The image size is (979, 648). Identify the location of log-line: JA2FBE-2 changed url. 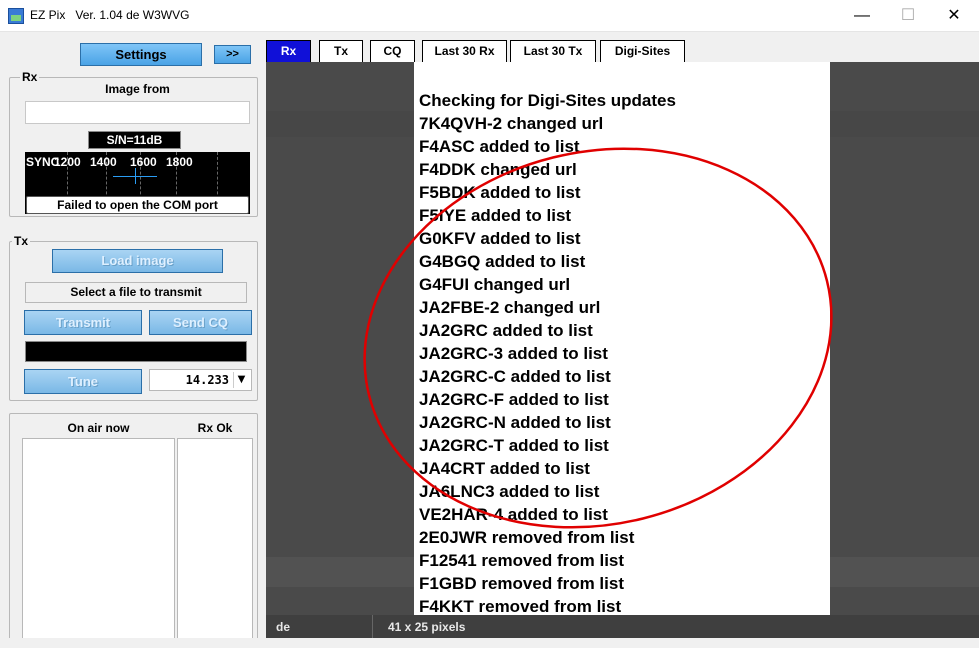
(510, 307).